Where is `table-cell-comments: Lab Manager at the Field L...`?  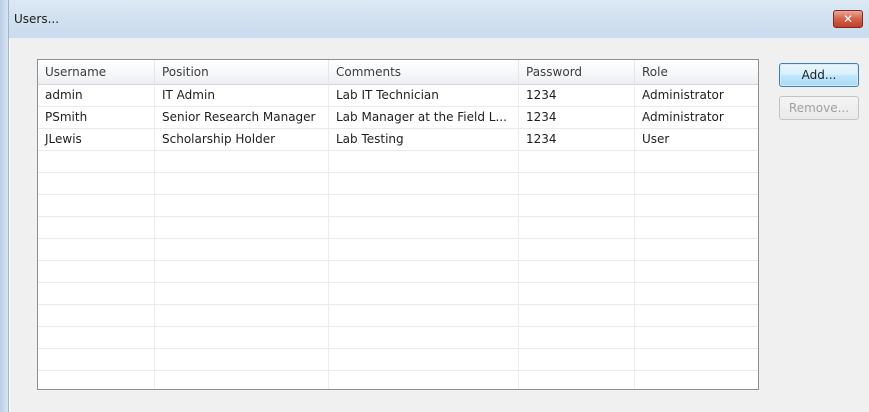 table-cell-comments: Lab Manager at the Field L... is located at coordinates (421, 117).